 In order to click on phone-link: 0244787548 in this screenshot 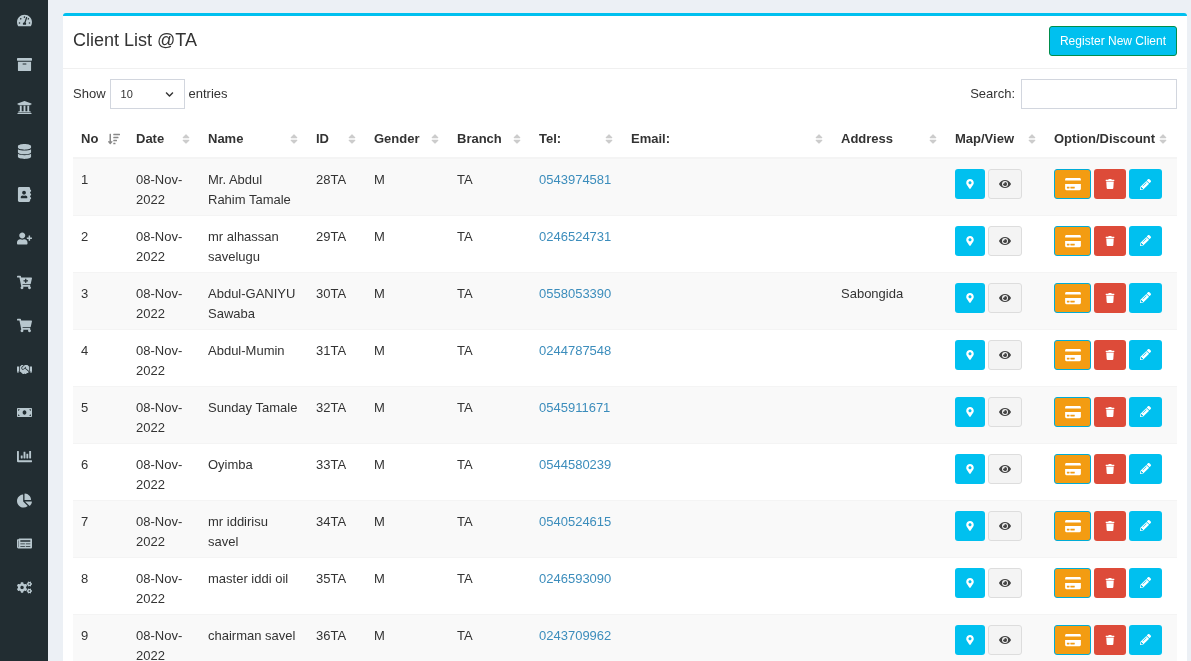, I will do `click(575, 350)`.